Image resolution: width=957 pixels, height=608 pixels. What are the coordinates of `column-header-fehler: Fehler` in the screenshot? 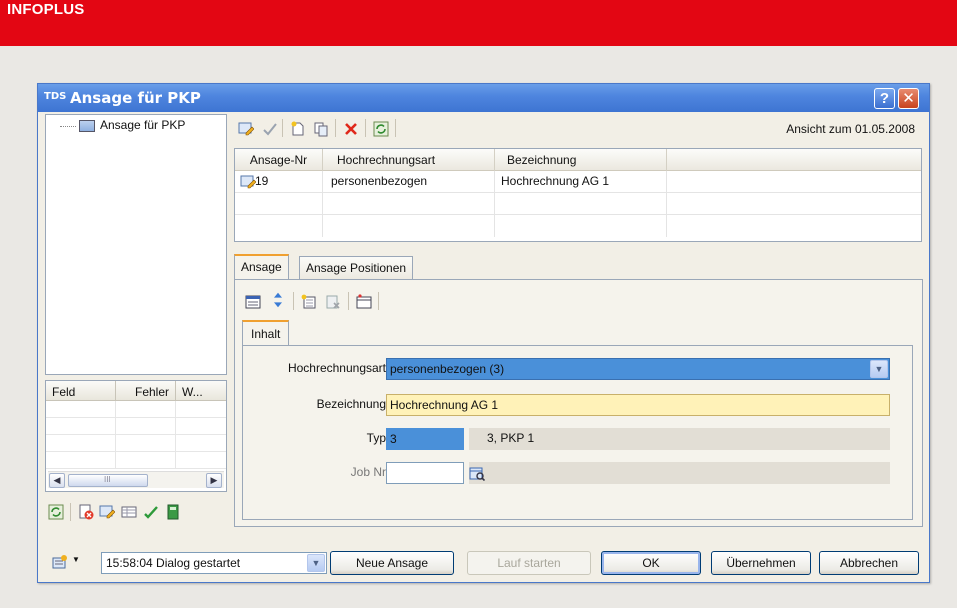 It's located at (146, 391).